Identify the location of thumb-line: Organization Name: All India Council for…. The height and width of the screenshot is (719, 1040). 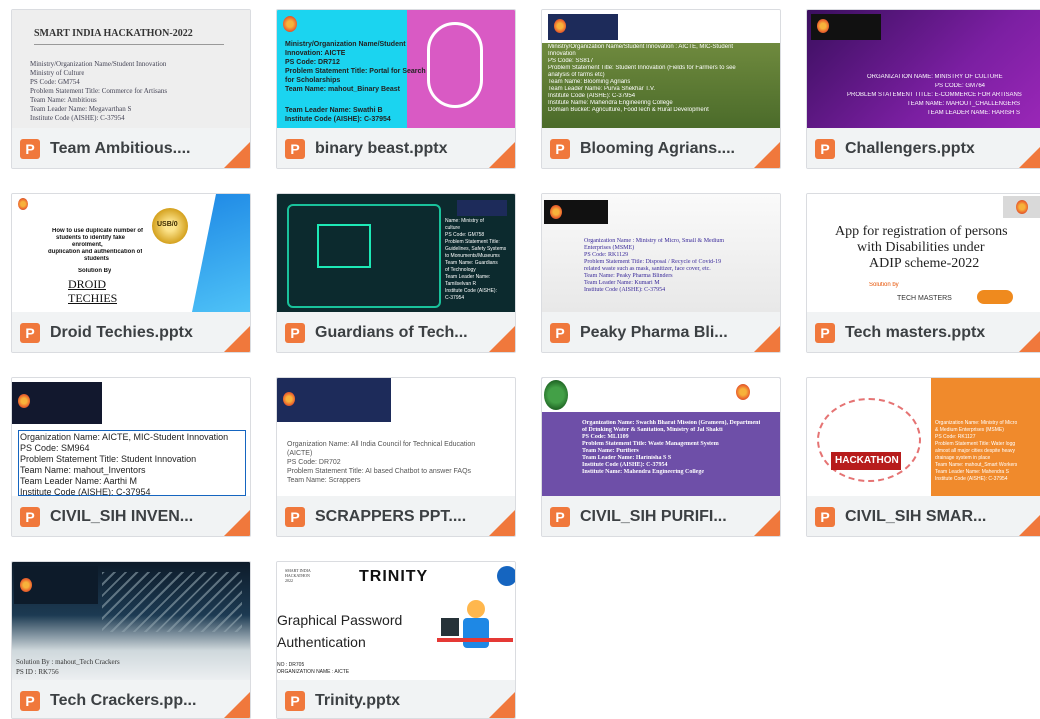
(381, 444).